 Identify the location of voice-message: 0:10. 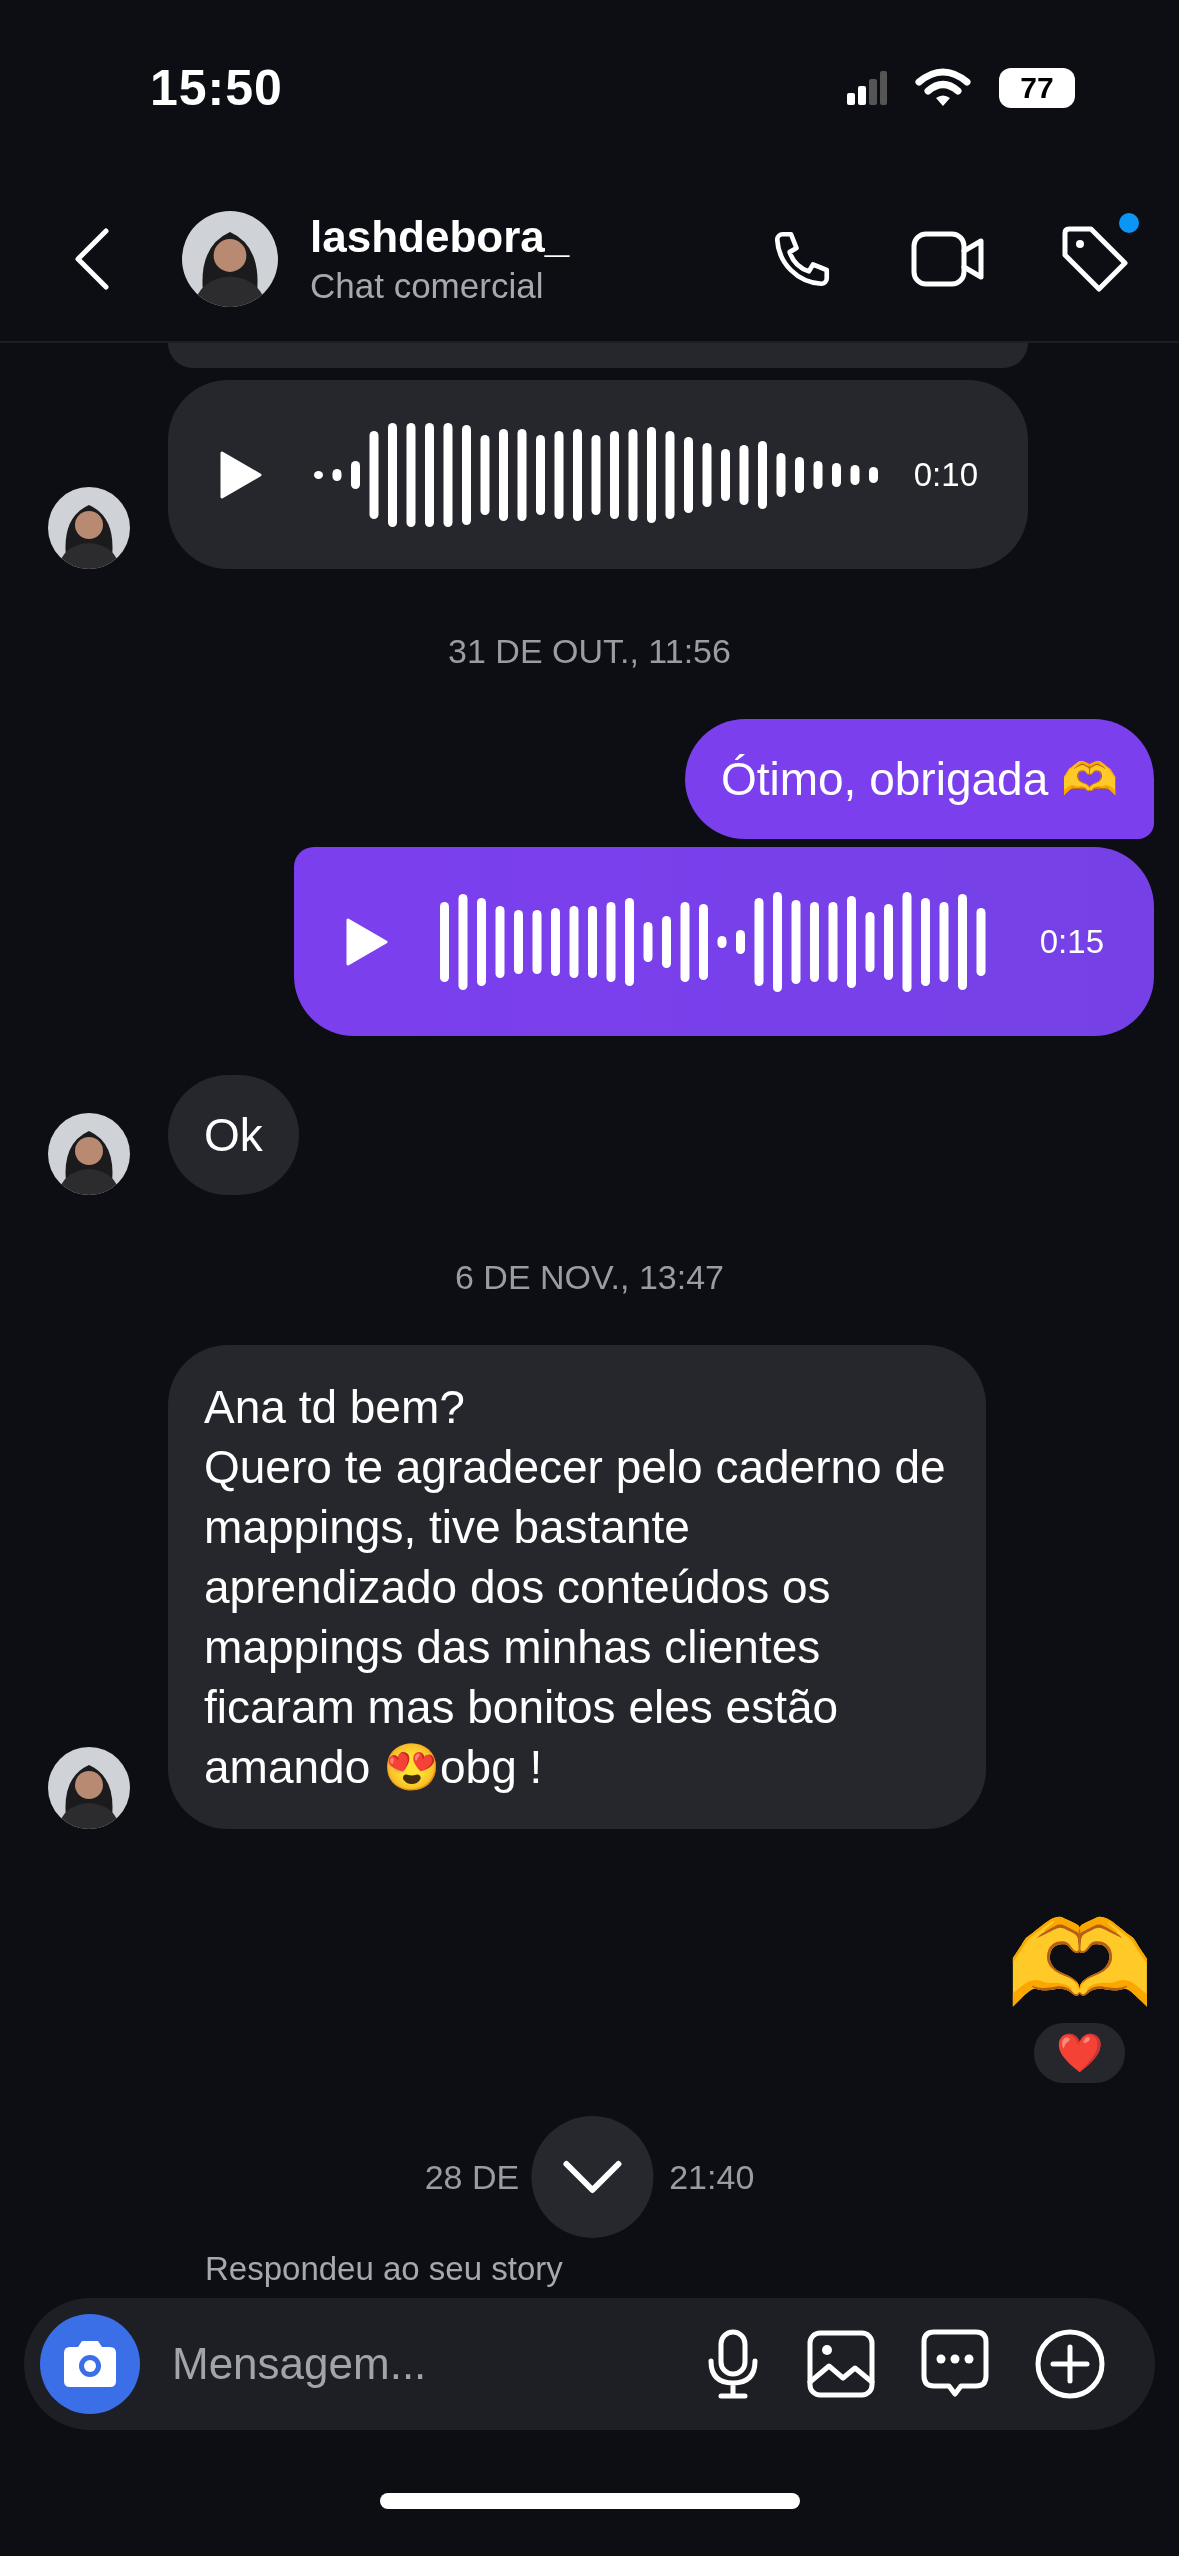
(598, 474).